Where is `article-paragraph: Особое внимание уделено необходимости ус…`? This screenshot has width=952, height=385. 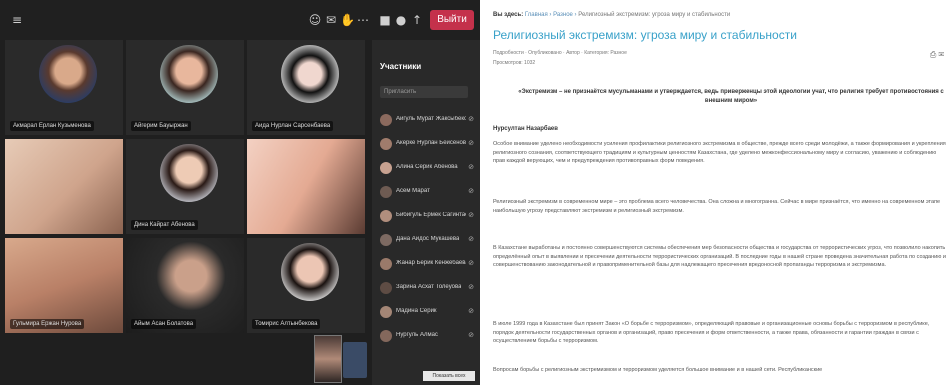
article-paragraph: Особое внимание уделено необходимости ус… is located at coordinates (719, 152).